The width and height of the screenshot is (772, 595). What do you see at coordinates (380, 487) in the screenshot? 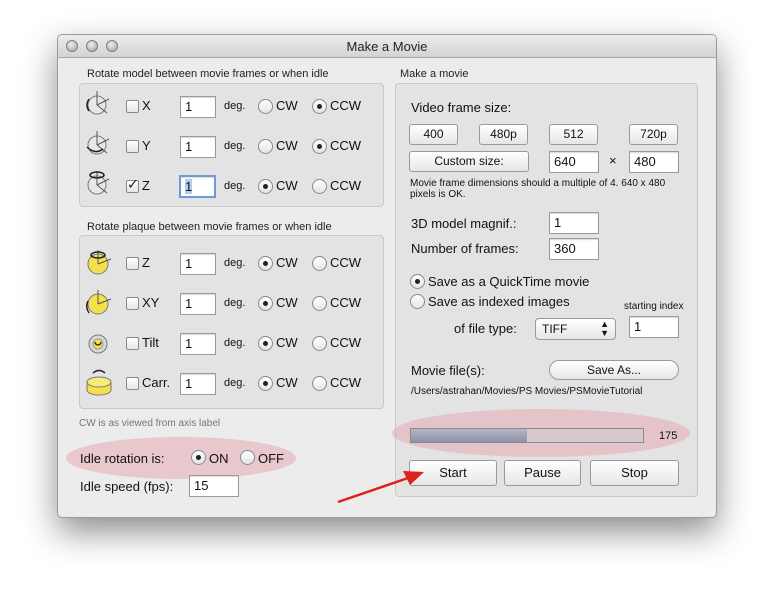
I see `annotation-arrow` at bounding box center [380, 487].